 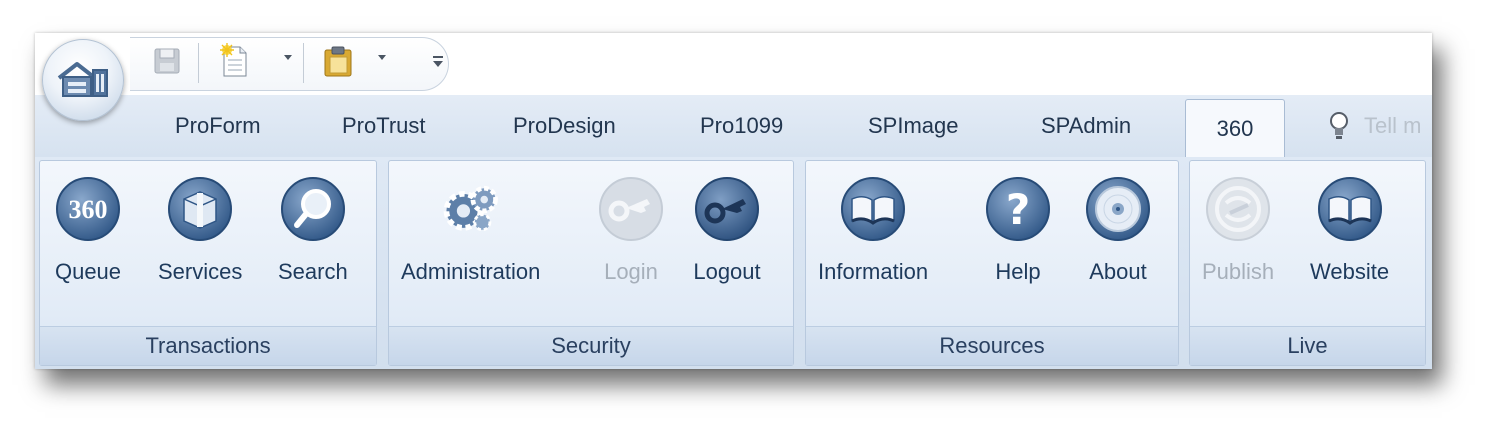 What do you see at coordinates (1238, 271) in the screenshot?
I see `publish-label: Publish` at bounding box center [1238, 271].